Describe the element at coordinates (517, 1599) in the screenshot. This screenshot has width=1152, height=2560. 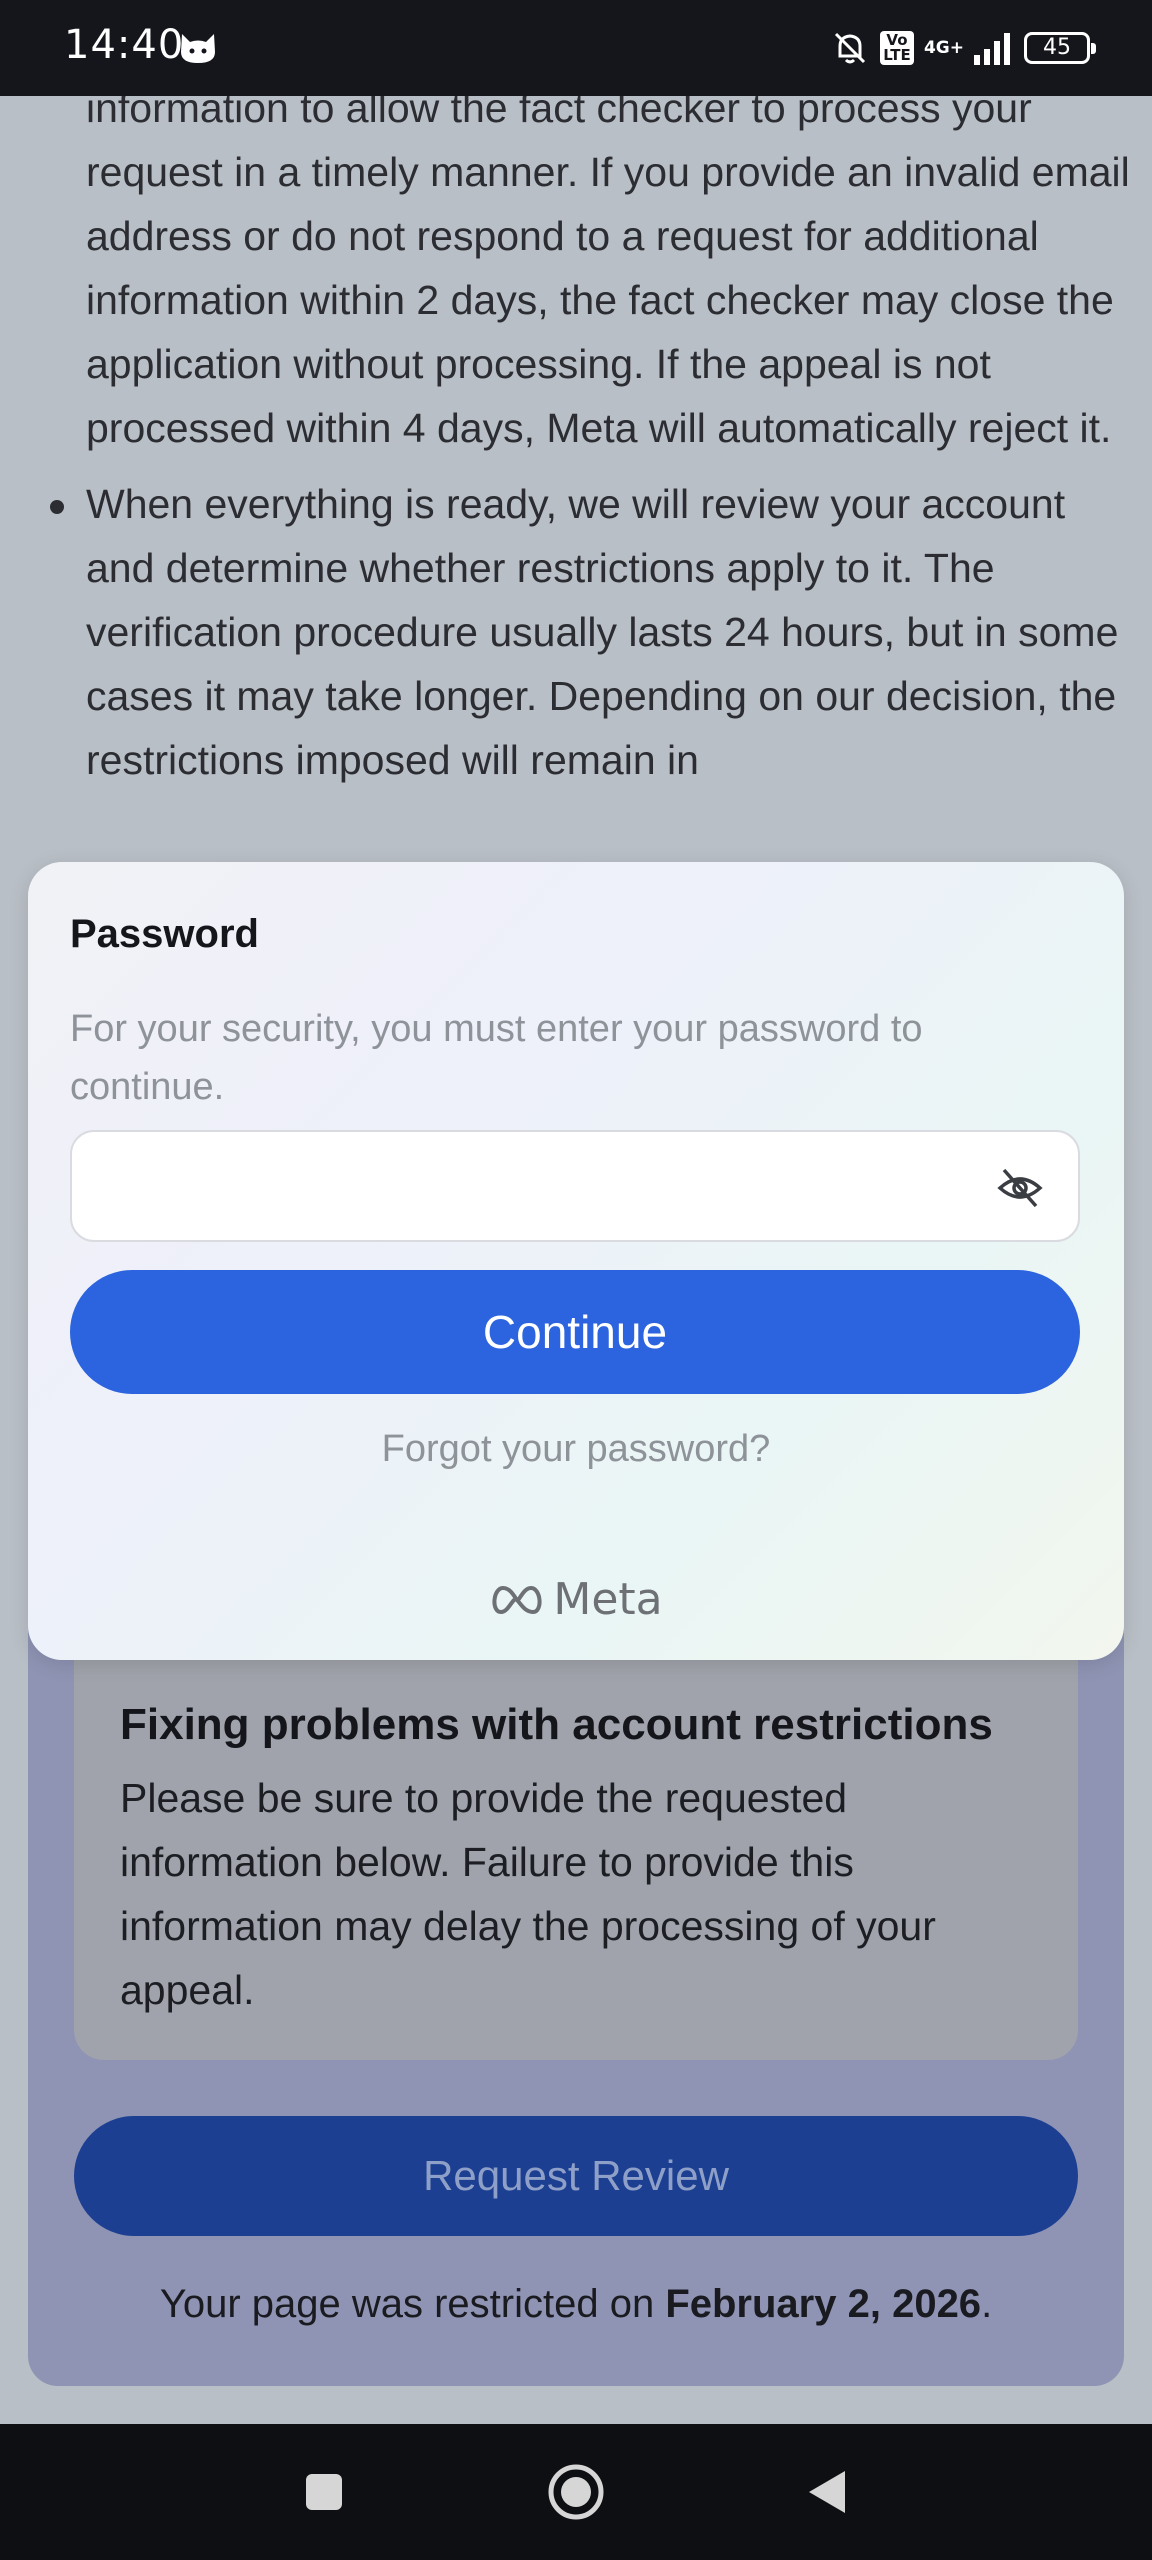
I see `meta-infinity-icon` at that location.